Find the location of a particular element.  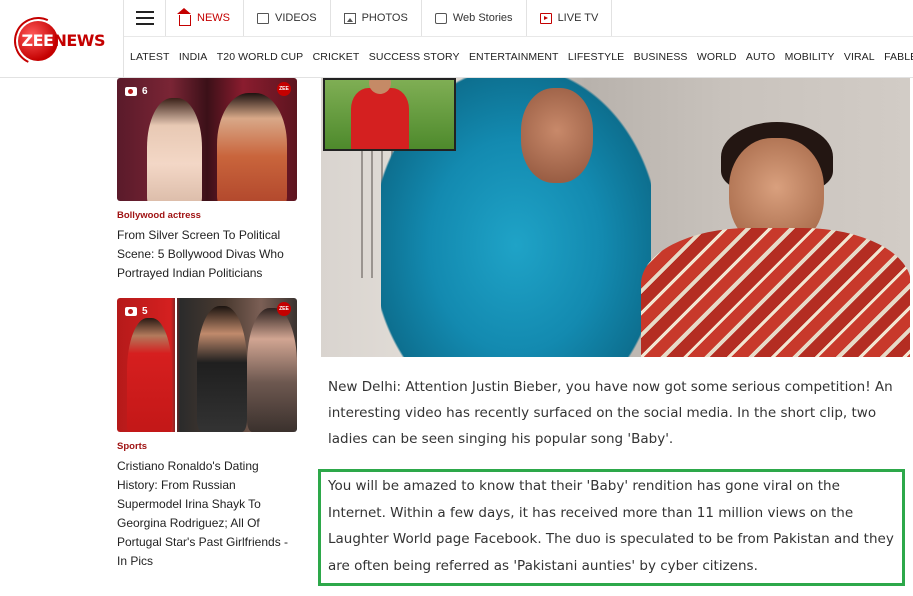

category-auto: AUTO is located at coordinates (760, 57).